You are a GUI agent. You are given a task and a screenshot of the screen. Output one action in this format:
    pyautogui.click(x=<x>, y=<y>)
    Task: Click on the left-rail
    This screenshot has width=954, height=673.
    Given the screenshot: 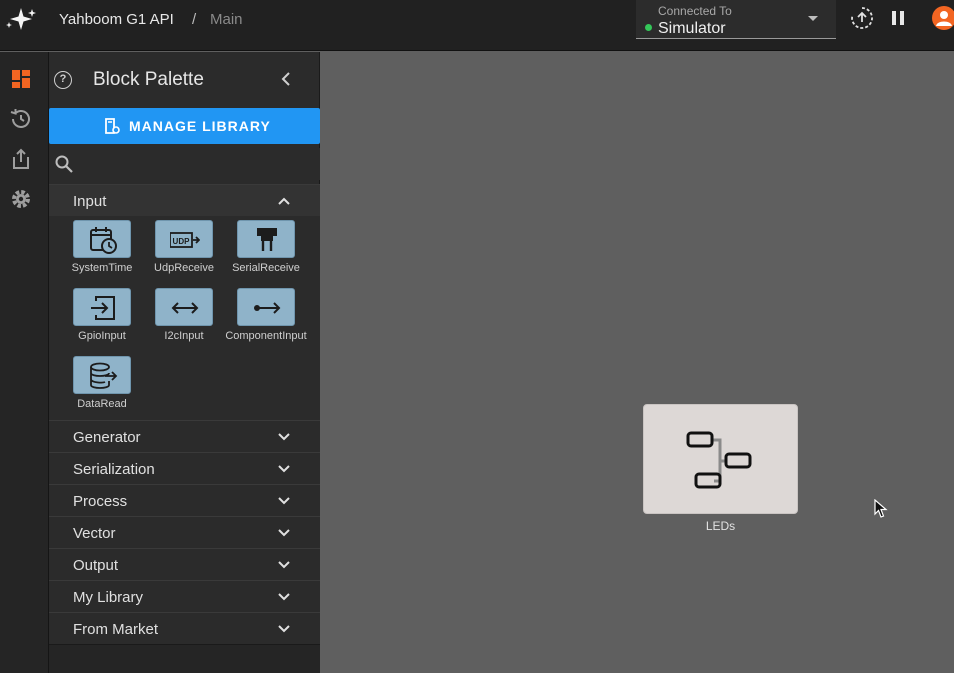 What is the action you would take?
    pyautogui.click(x=24, y=362)
    